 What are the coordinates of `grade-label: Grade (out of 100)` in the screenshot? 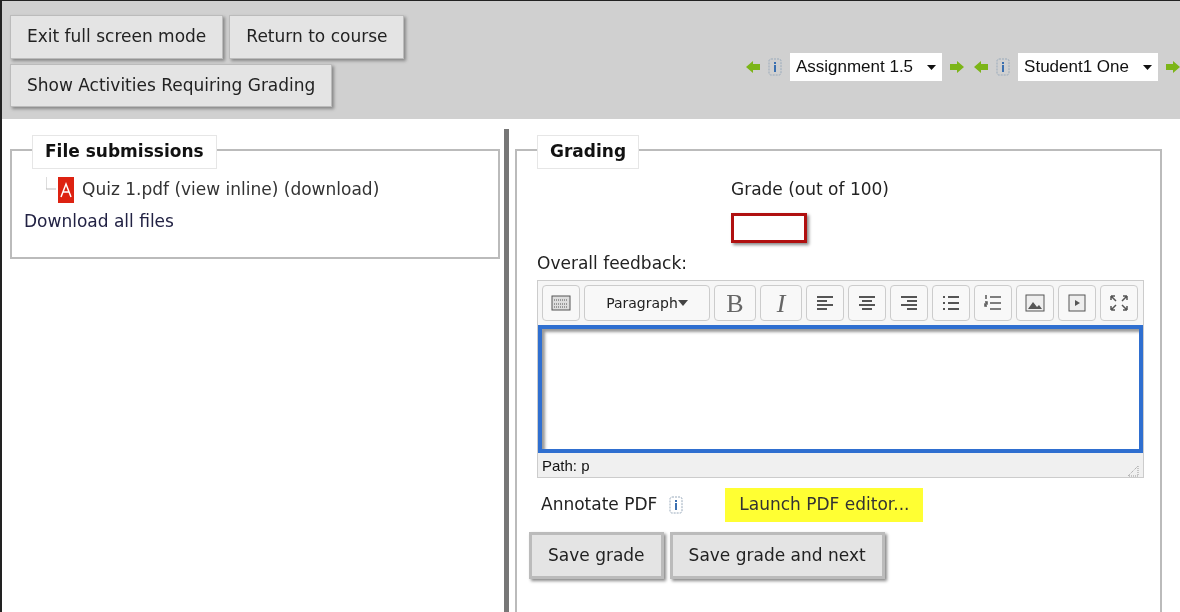 It's located at (810, 189).